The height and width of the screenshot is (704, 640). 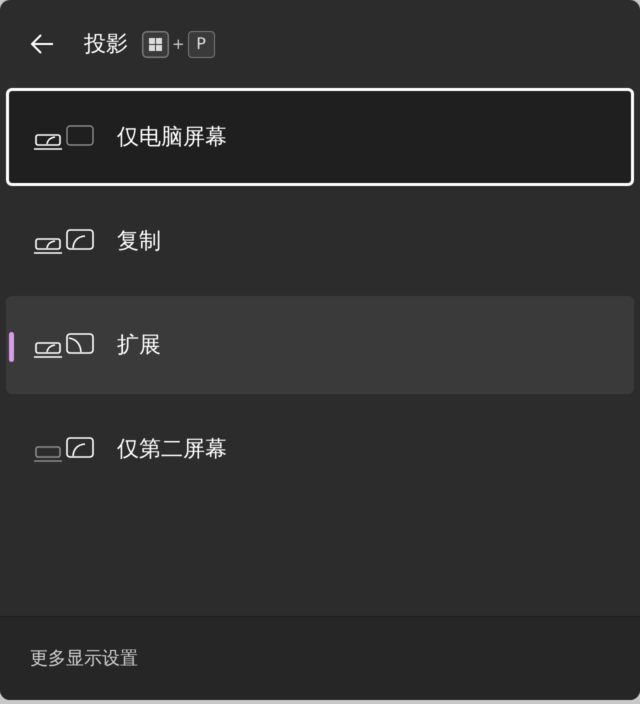 I want to click on display-mode-option: 复制, so click(x=320, y=241).